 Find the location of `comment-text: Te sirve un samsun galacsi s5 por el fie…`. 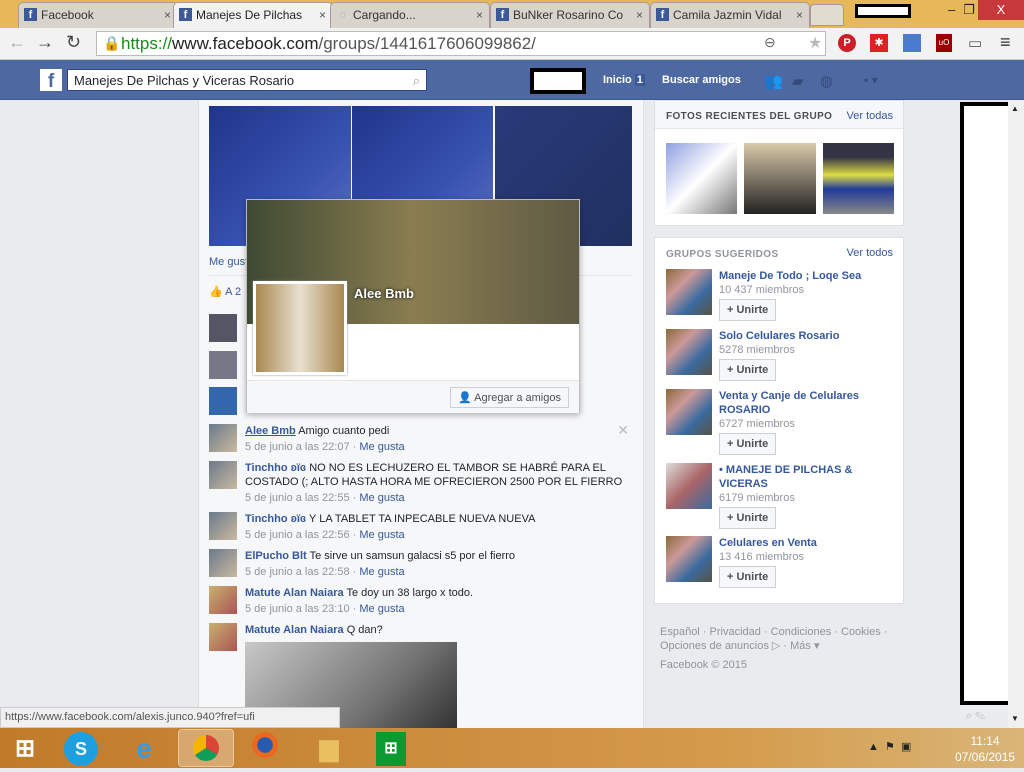

comment-text: Te sirve un samsun galacsi s5 por el fie… is located at coordinates (412, 556).